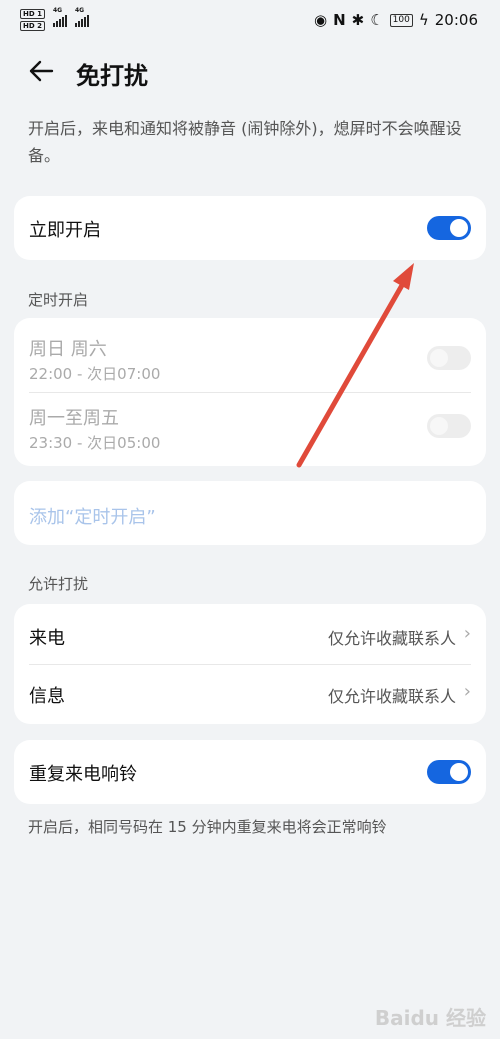 Image resolution: width=500 pixels, height=1039 pixels. What do you see at coordinates (79, 10) in the screenshot?
I see `network-type-sim2: 4G` at bounding box center [79, 10].